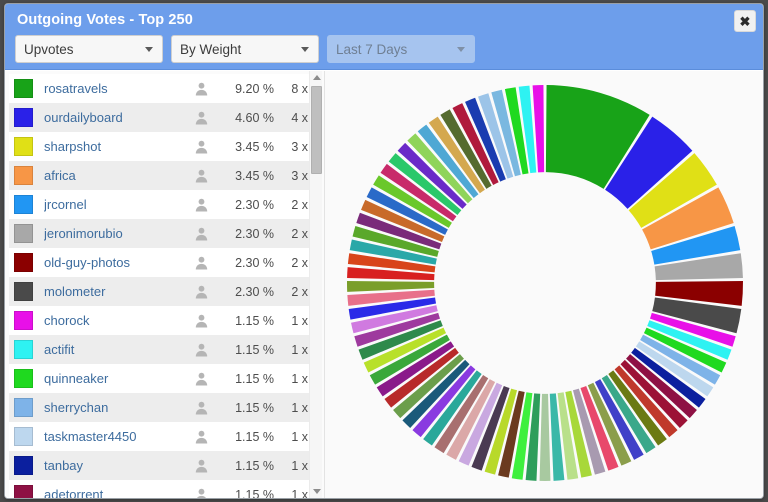 This screenshot has height=502, width=768. Describe the element at coordinates (116, 233) in the screenshot. I see `account-name-link: jeronimorubio` at that location.